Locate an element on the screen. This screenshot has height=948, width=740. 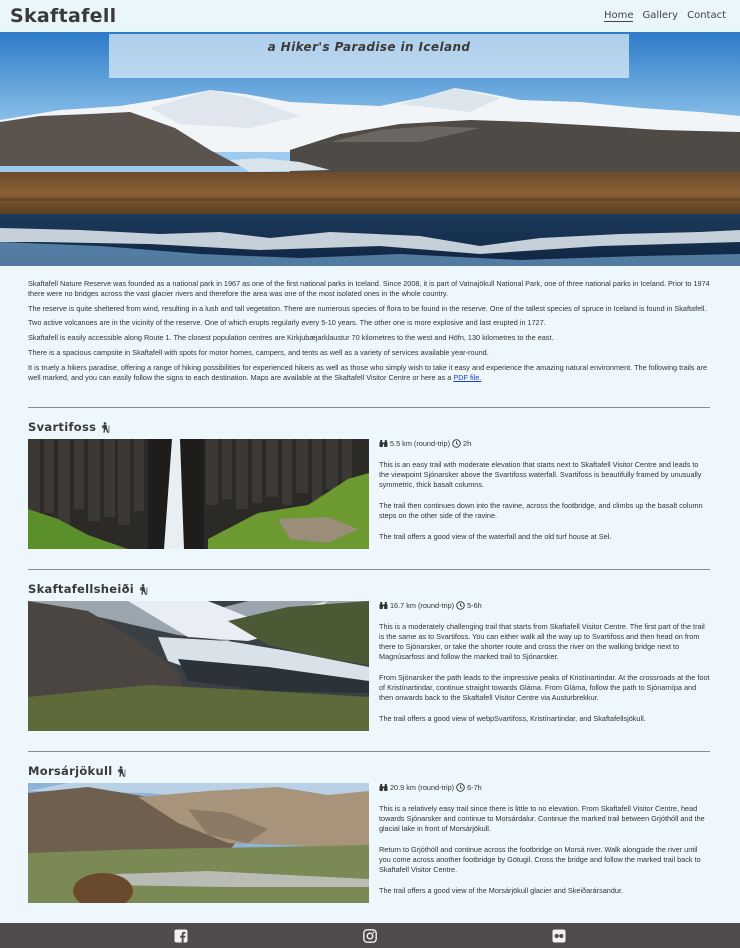
facebook-icon is located at coordinates (181, 936).